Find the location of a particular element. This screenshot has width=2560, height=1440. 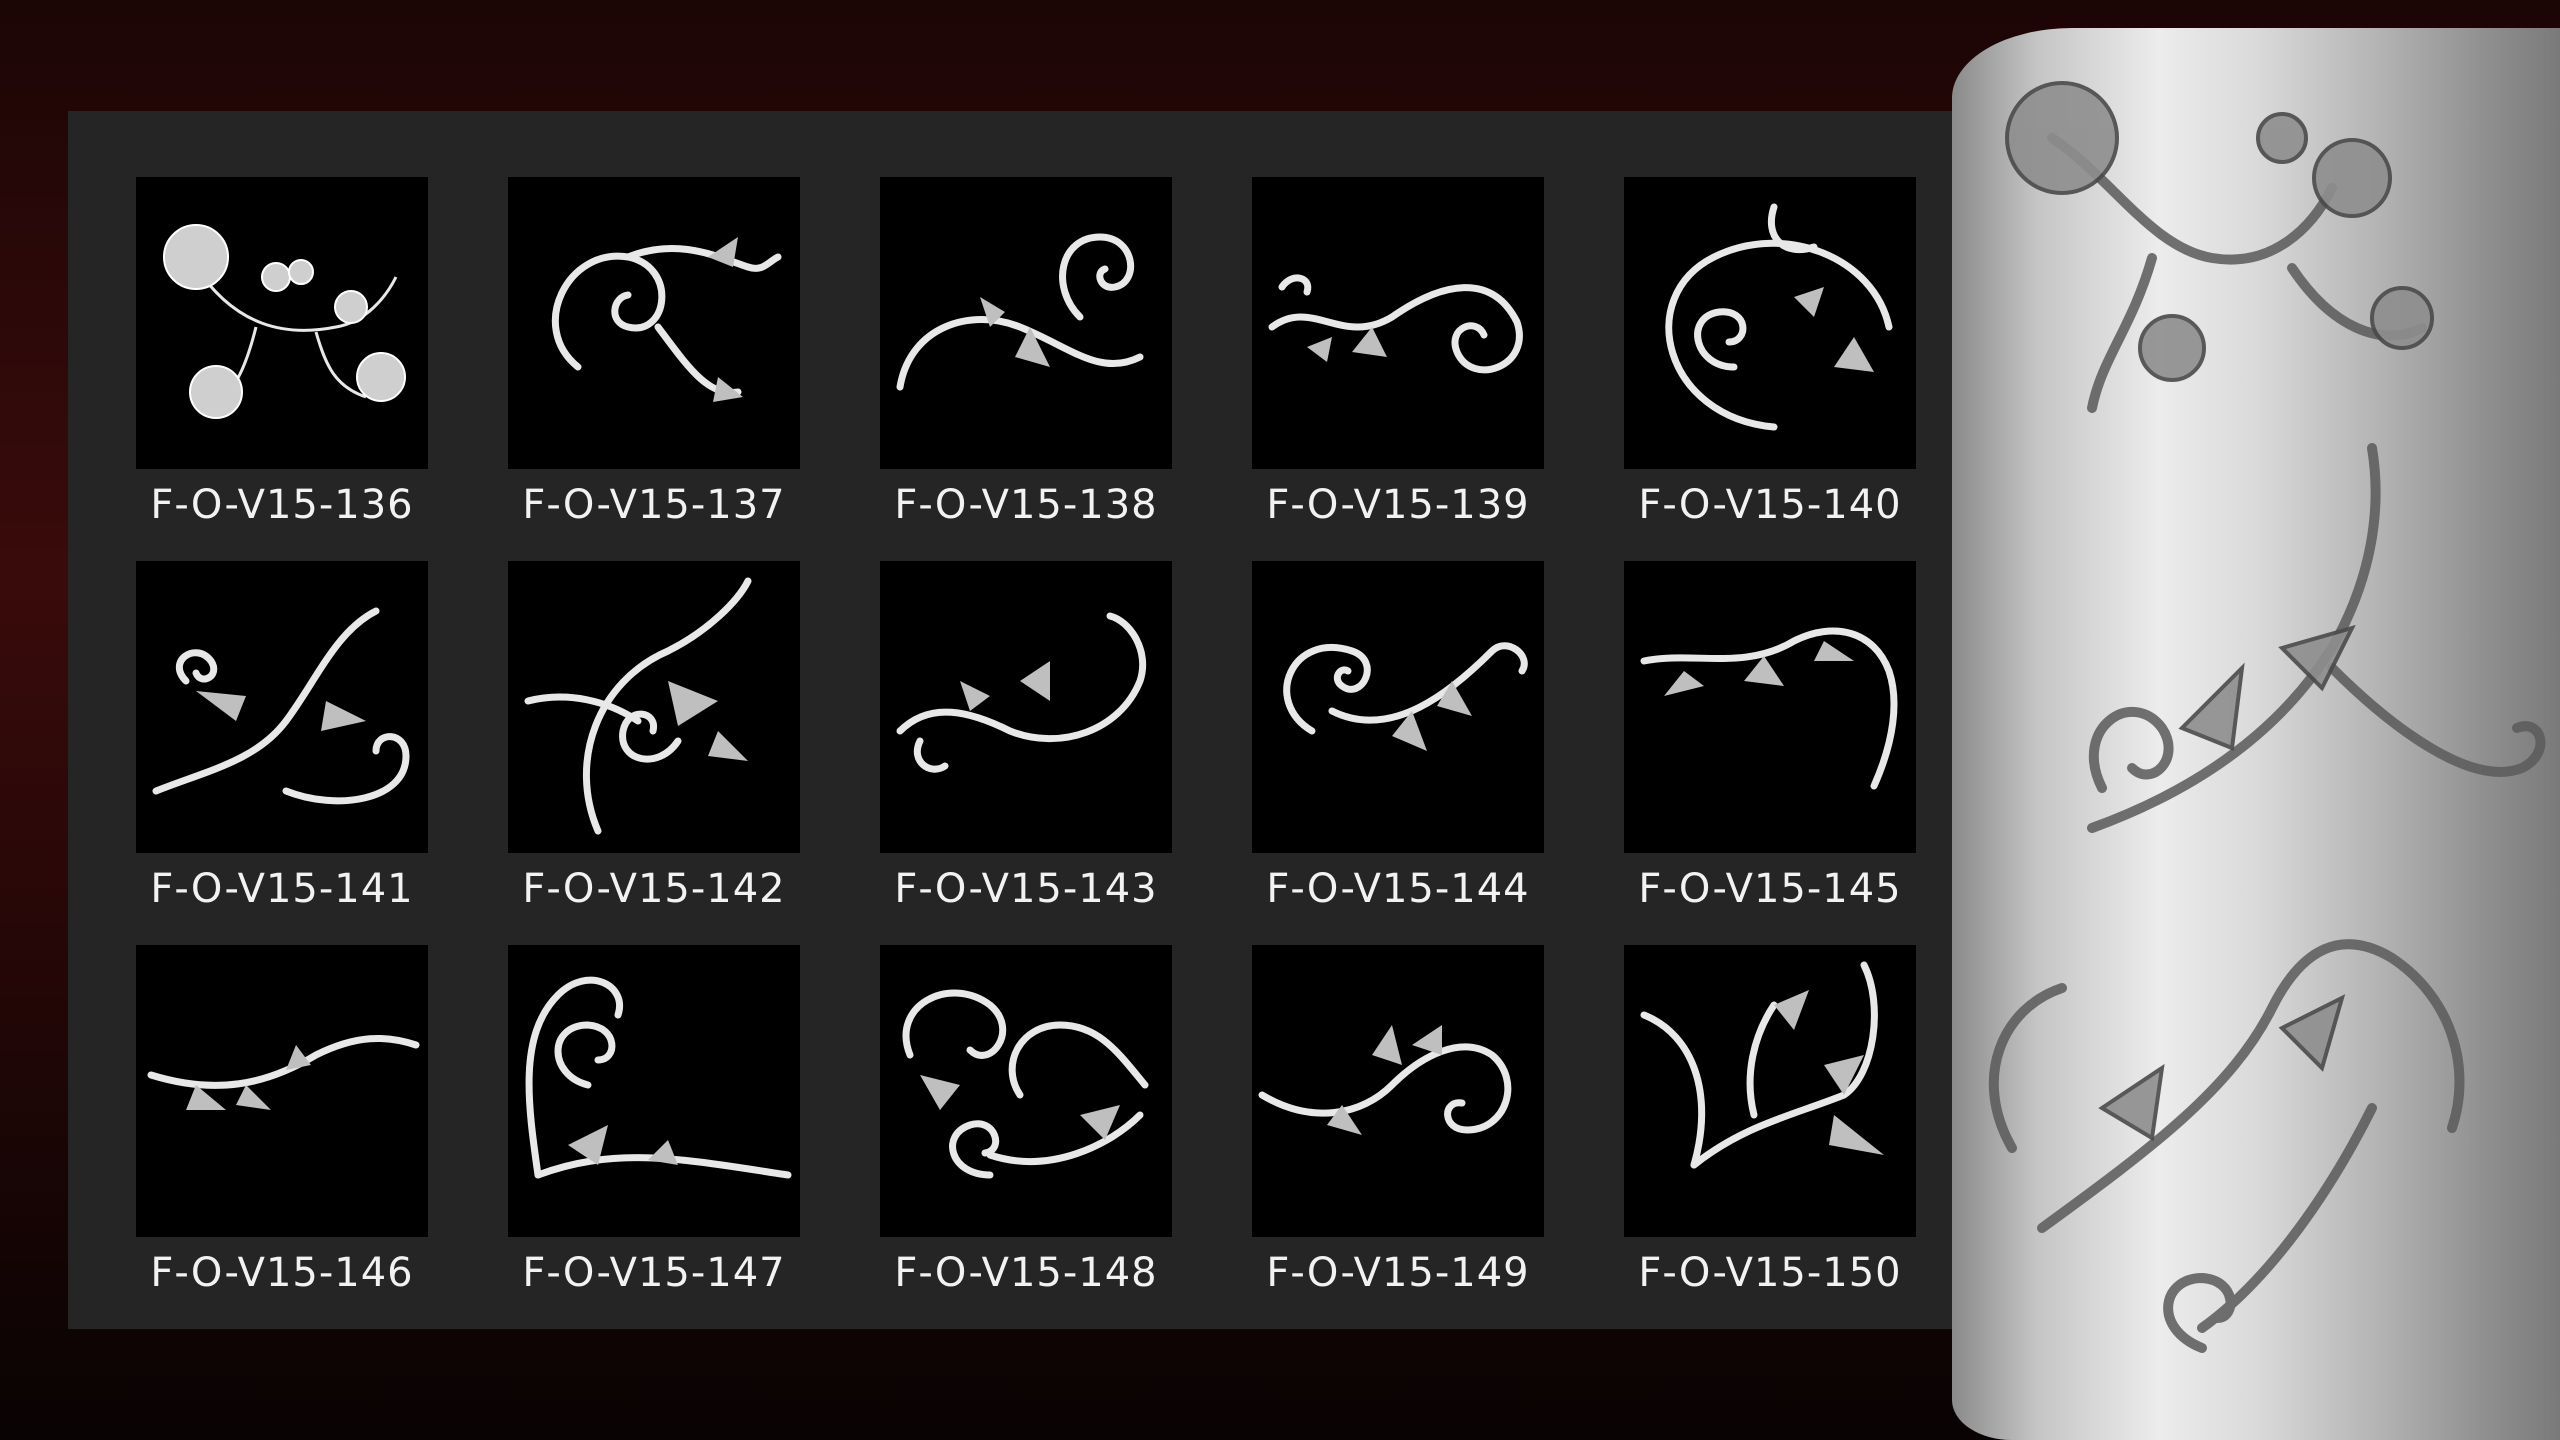

ornament-tile: F-O-V15-138 is located at coordinates (1026, 369).